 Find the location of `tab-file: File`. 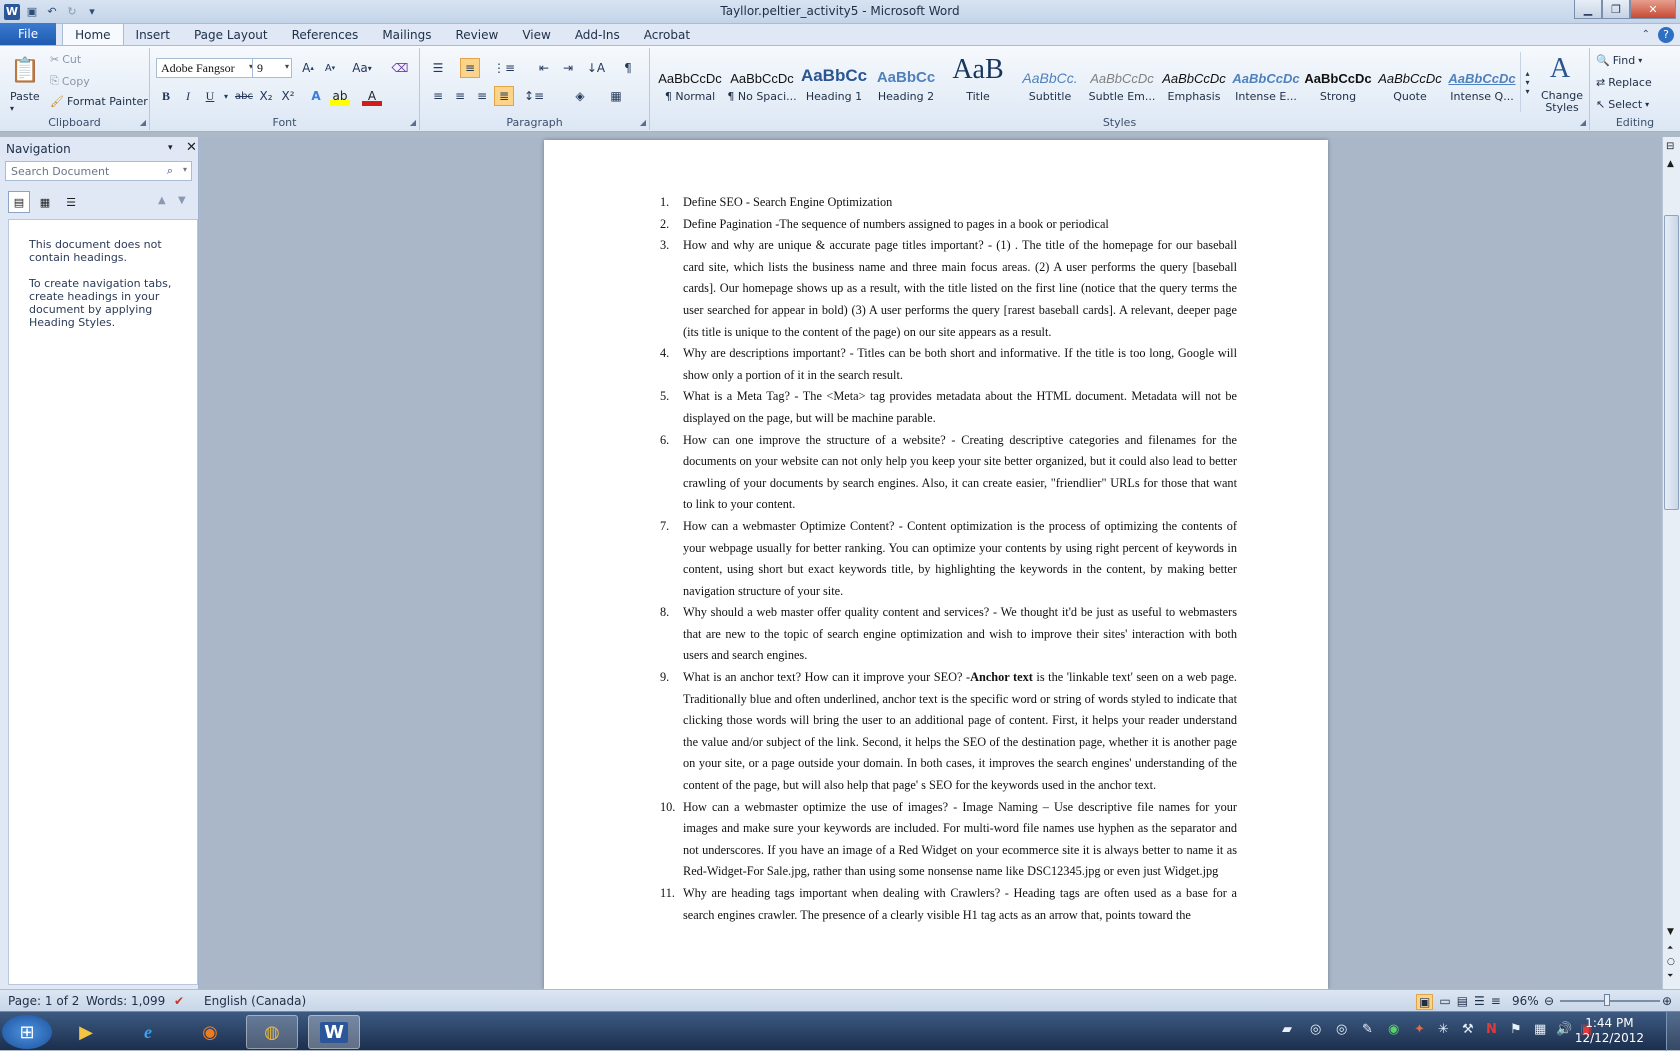

tab-file: File is located at coordinates (28, 34).